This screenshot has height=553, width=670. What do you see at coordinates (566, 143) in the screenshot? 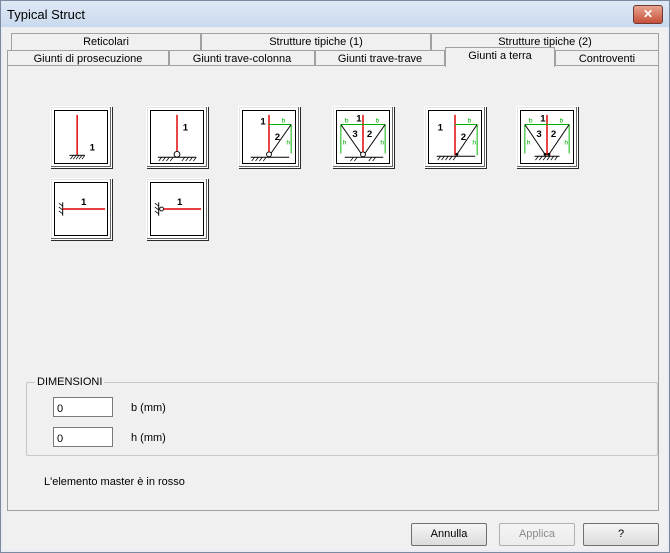
I see `icon6-label-h2: h` at bounding box center [566, 143].